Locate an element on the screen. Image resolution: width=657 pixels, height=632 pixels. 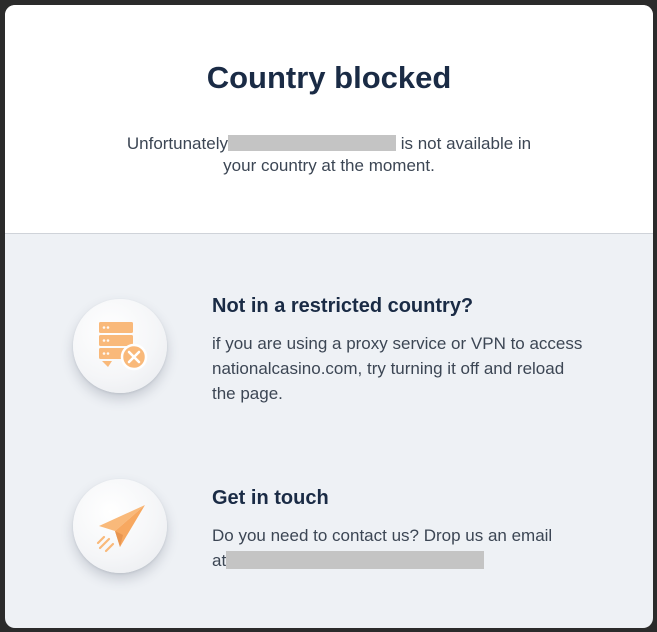
message-line2: your country at the moment. is located at coordinates (329, 165).